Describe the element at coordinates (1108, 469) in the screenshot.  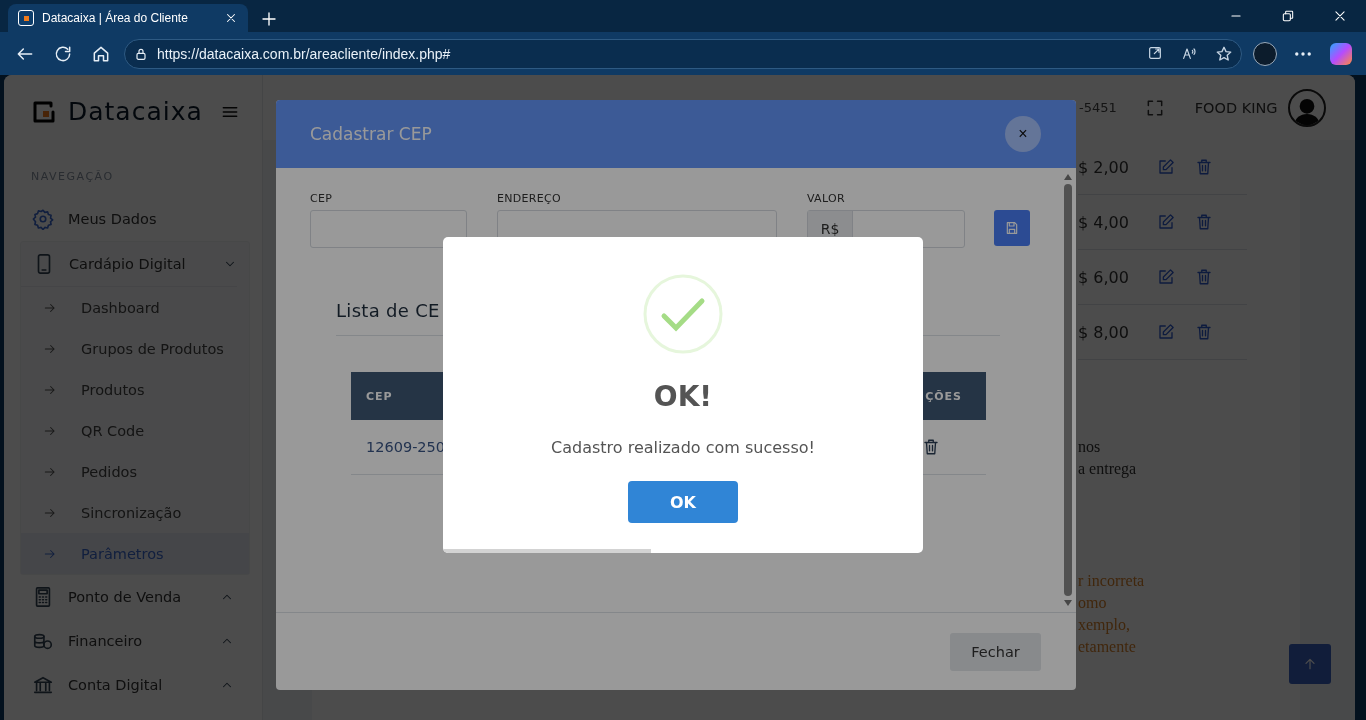
I see `note-text: a entrega` at that location.